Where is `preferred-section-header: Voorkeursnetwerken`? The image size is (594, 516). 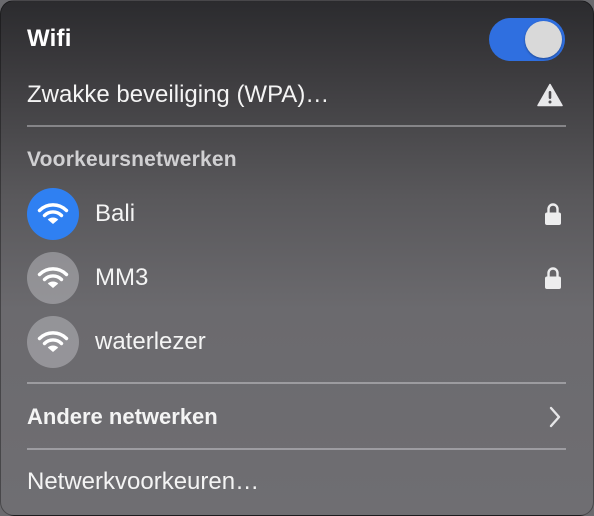 preferred-section-header: Voorkeursnetwerken is located at coordinates (297, 160).